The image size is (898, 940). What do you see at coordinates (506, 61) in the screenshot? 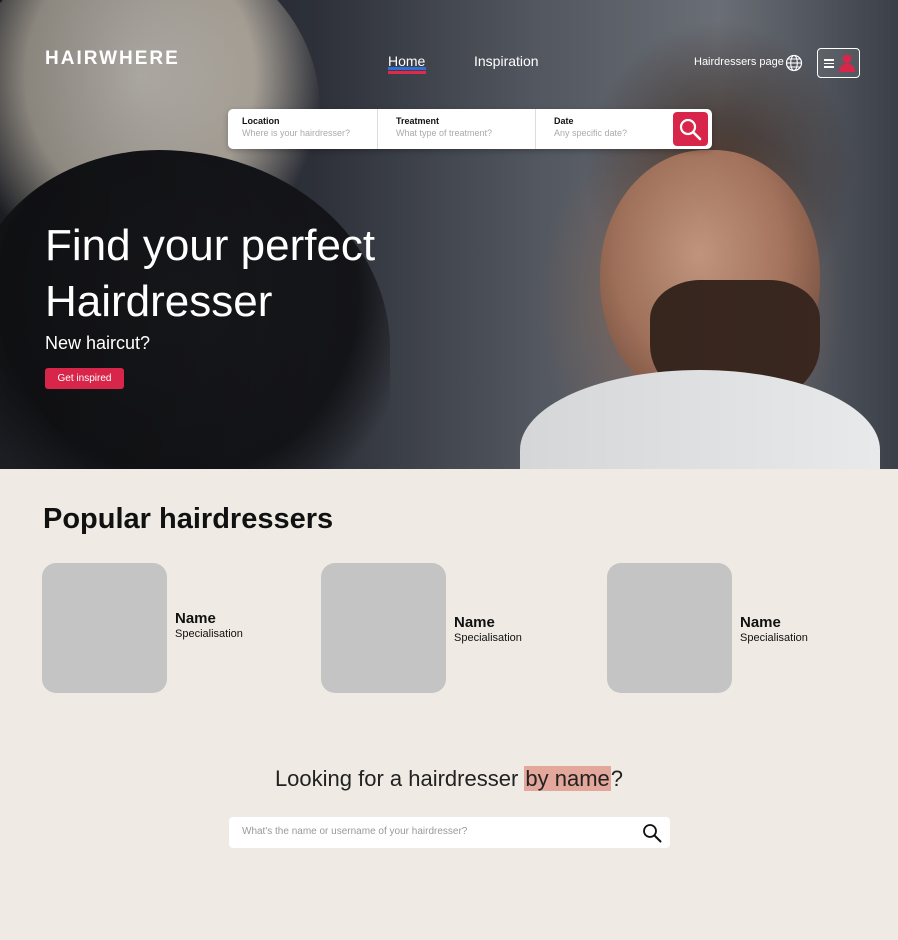
I see `nav-inspiration: Inspiration` at bounding box center [506, 61].